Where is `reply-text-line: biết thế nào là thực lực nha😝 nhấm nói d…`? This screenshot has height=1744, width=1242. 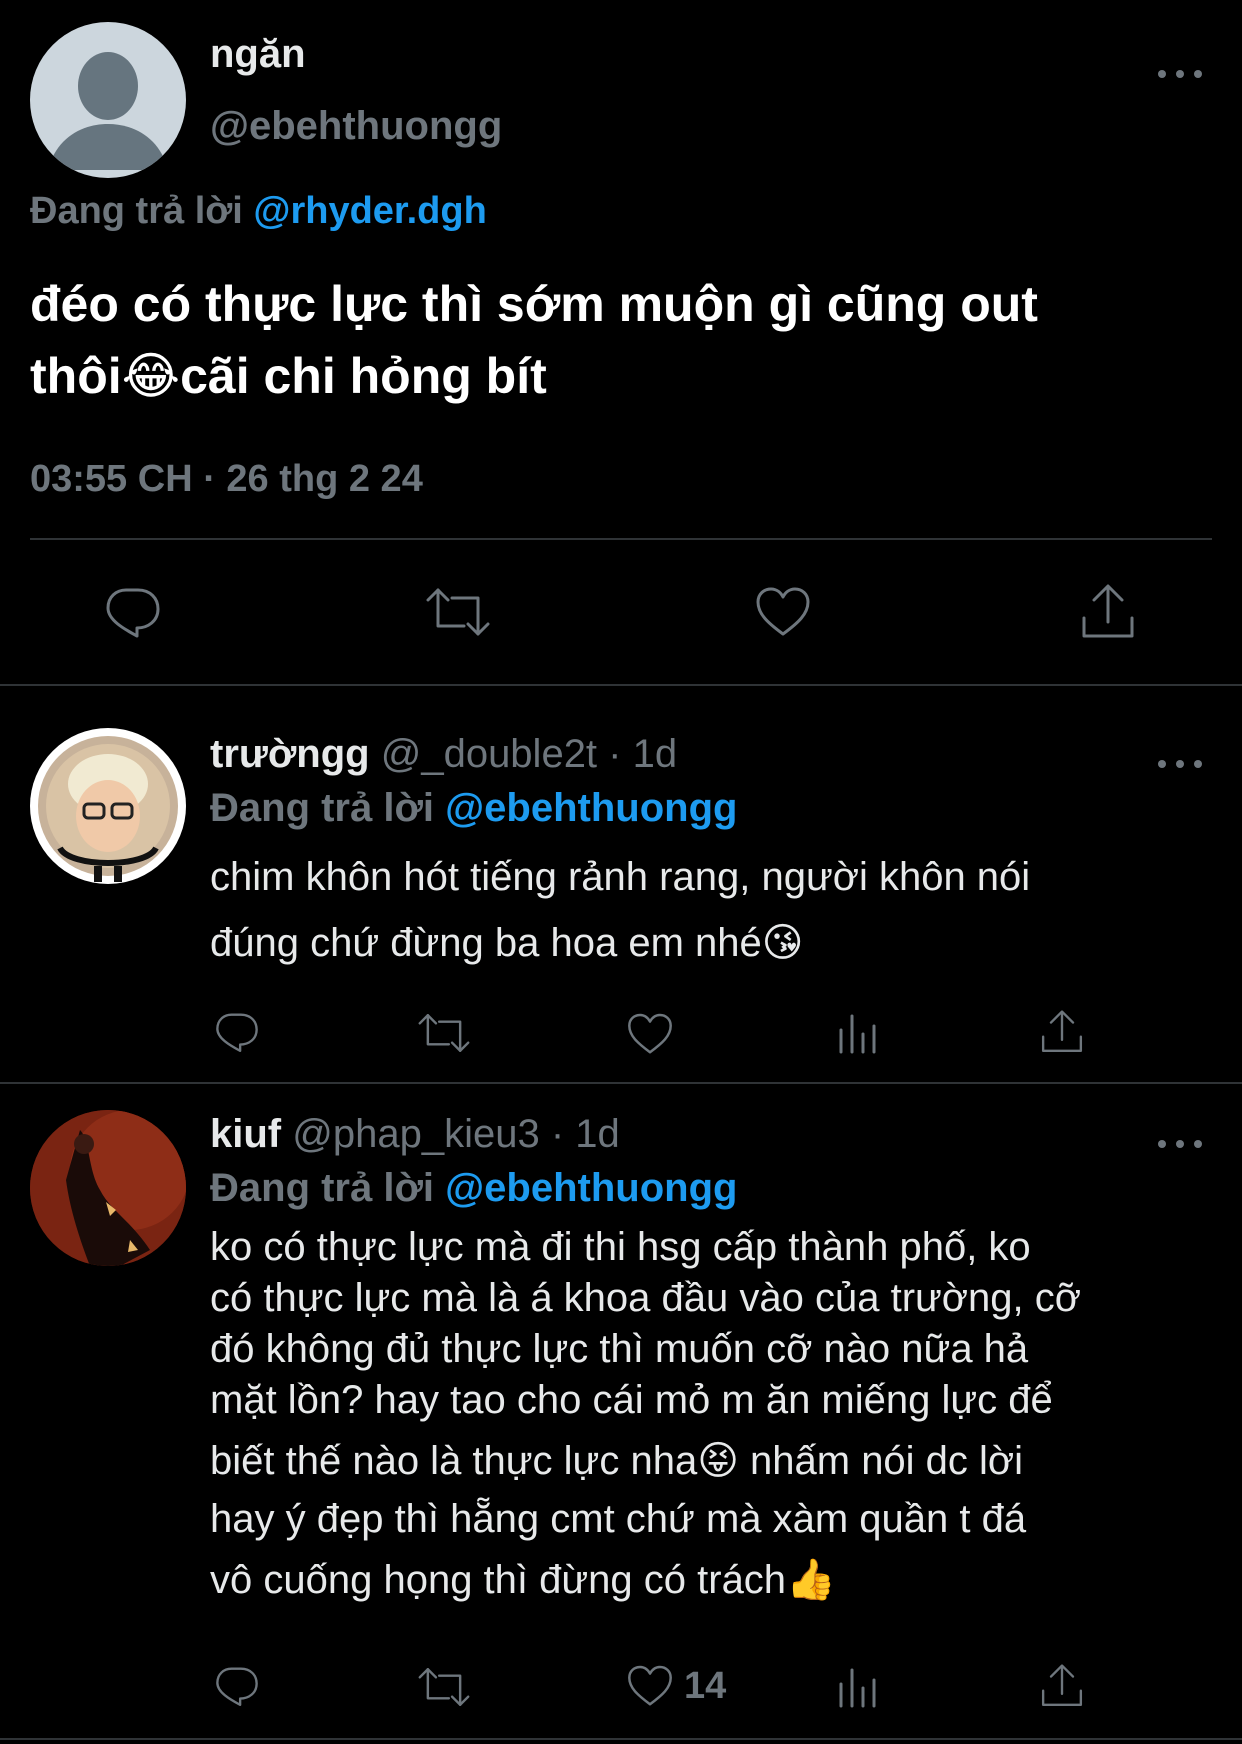
reply-text-line: biết thế nào là thực lực nha😝 nhấm nói d… is located at coordinates (720, 1461).